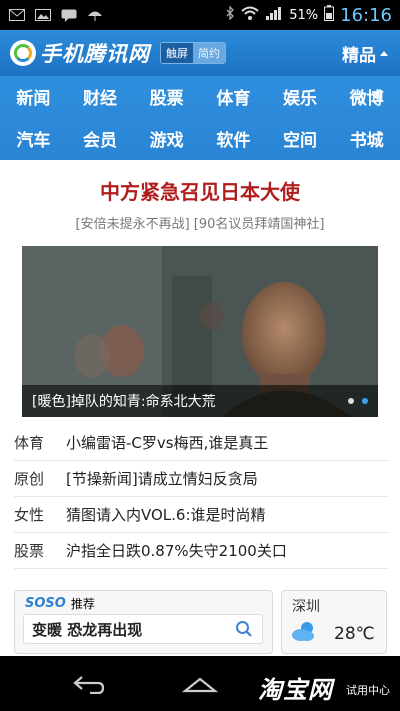  I want to click on nav-item-weibo: 微博, so click(366, 96).